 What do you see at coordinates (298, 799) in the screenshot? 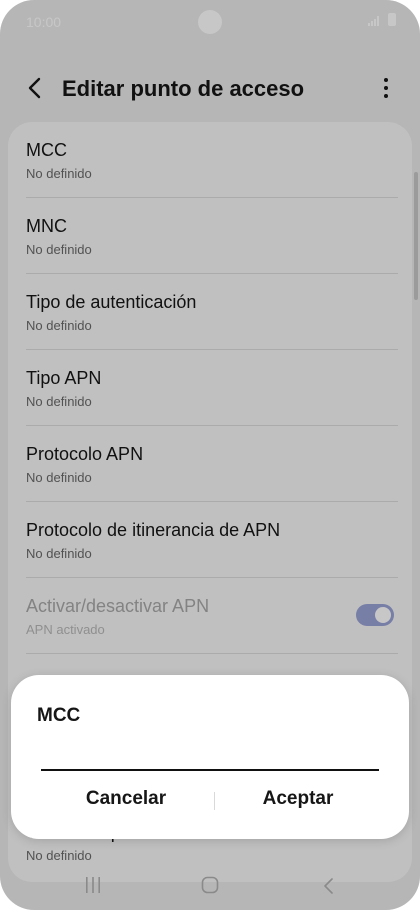
I see `accept-button: Aceptar` at bounding box center [298, 799].